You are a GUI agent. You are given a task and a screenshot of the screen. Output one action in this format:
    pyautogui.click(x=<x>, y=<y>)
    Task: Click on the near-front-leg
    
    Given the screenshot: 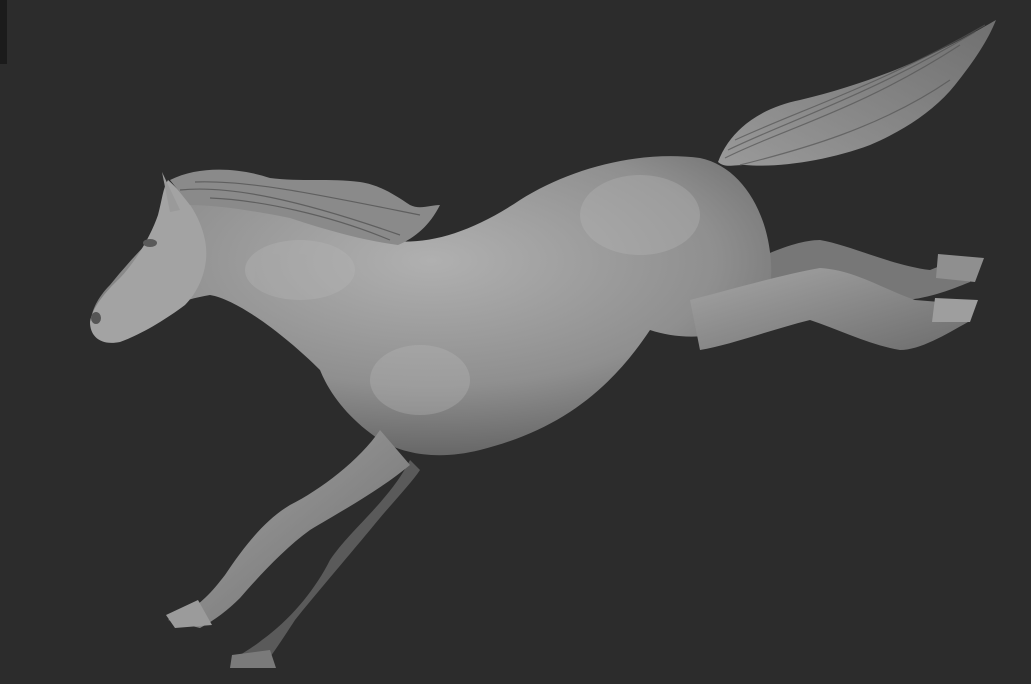 What is the action you would take?
    pyautogui.click(x=289, y=529)
    